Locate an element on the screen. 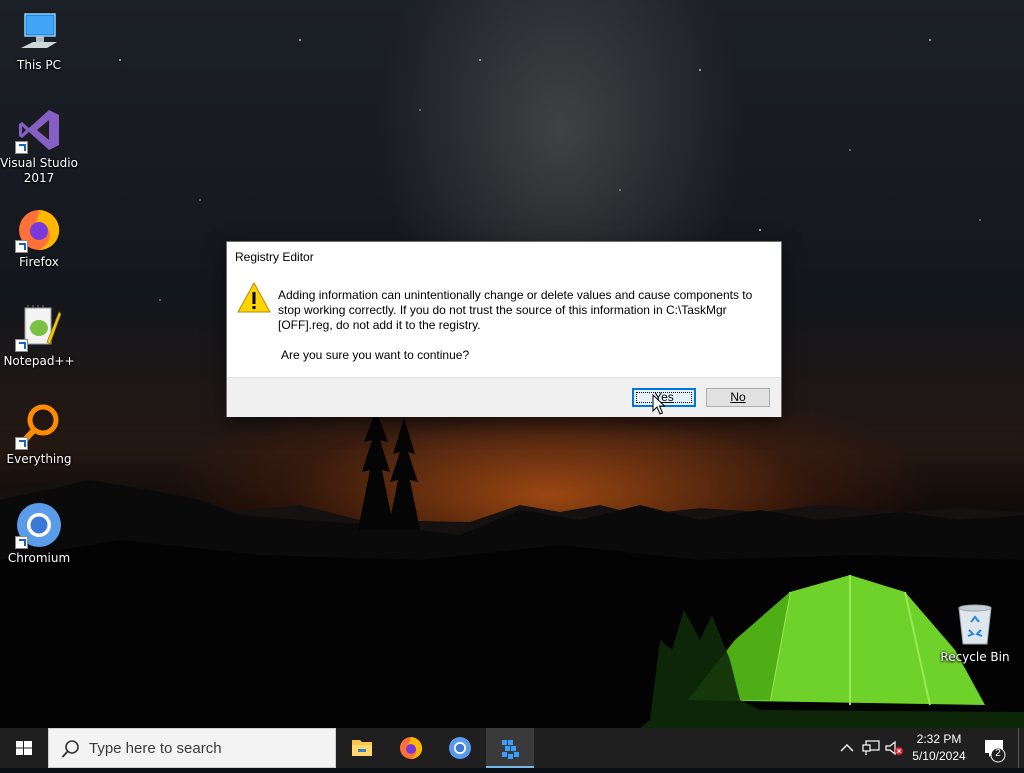 The height and width of the screenshot is (773, 1024). taskbar-firefox is located at coordinates (411, 748).